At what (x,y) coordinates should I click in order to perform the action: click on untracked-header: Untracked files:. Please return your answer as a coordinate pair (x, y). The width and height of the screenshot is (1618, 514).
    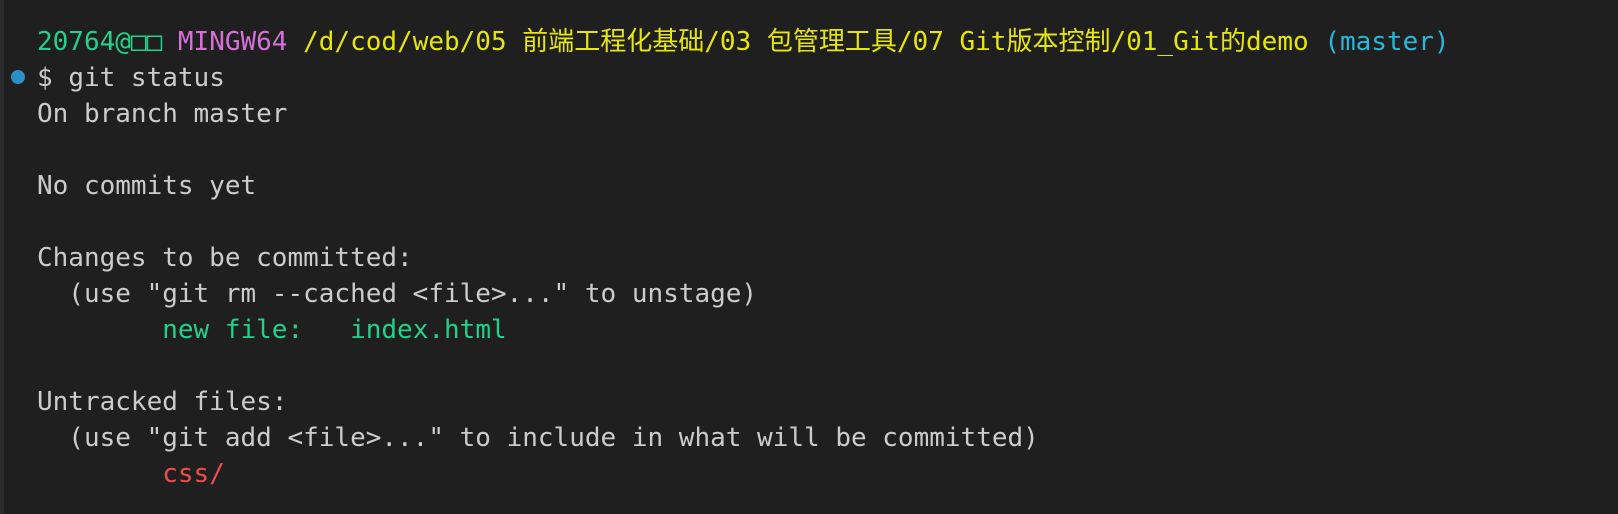
    Looking at the image, I should click on (162, 402).